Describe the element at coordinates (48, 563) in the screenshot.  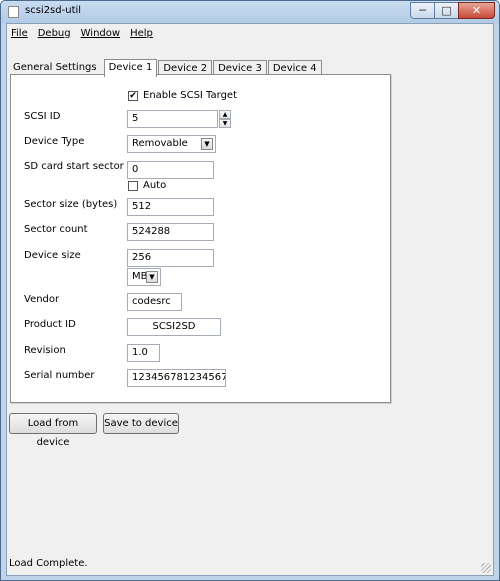
I see `status-bar-text: Load Complete.` at that location.